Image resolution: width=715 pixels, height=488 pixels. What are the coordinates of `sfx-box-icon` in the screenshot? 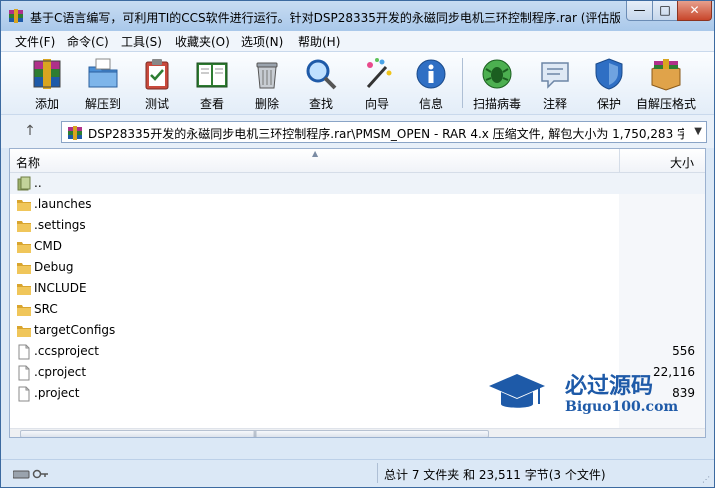 It's located at (666, 75).